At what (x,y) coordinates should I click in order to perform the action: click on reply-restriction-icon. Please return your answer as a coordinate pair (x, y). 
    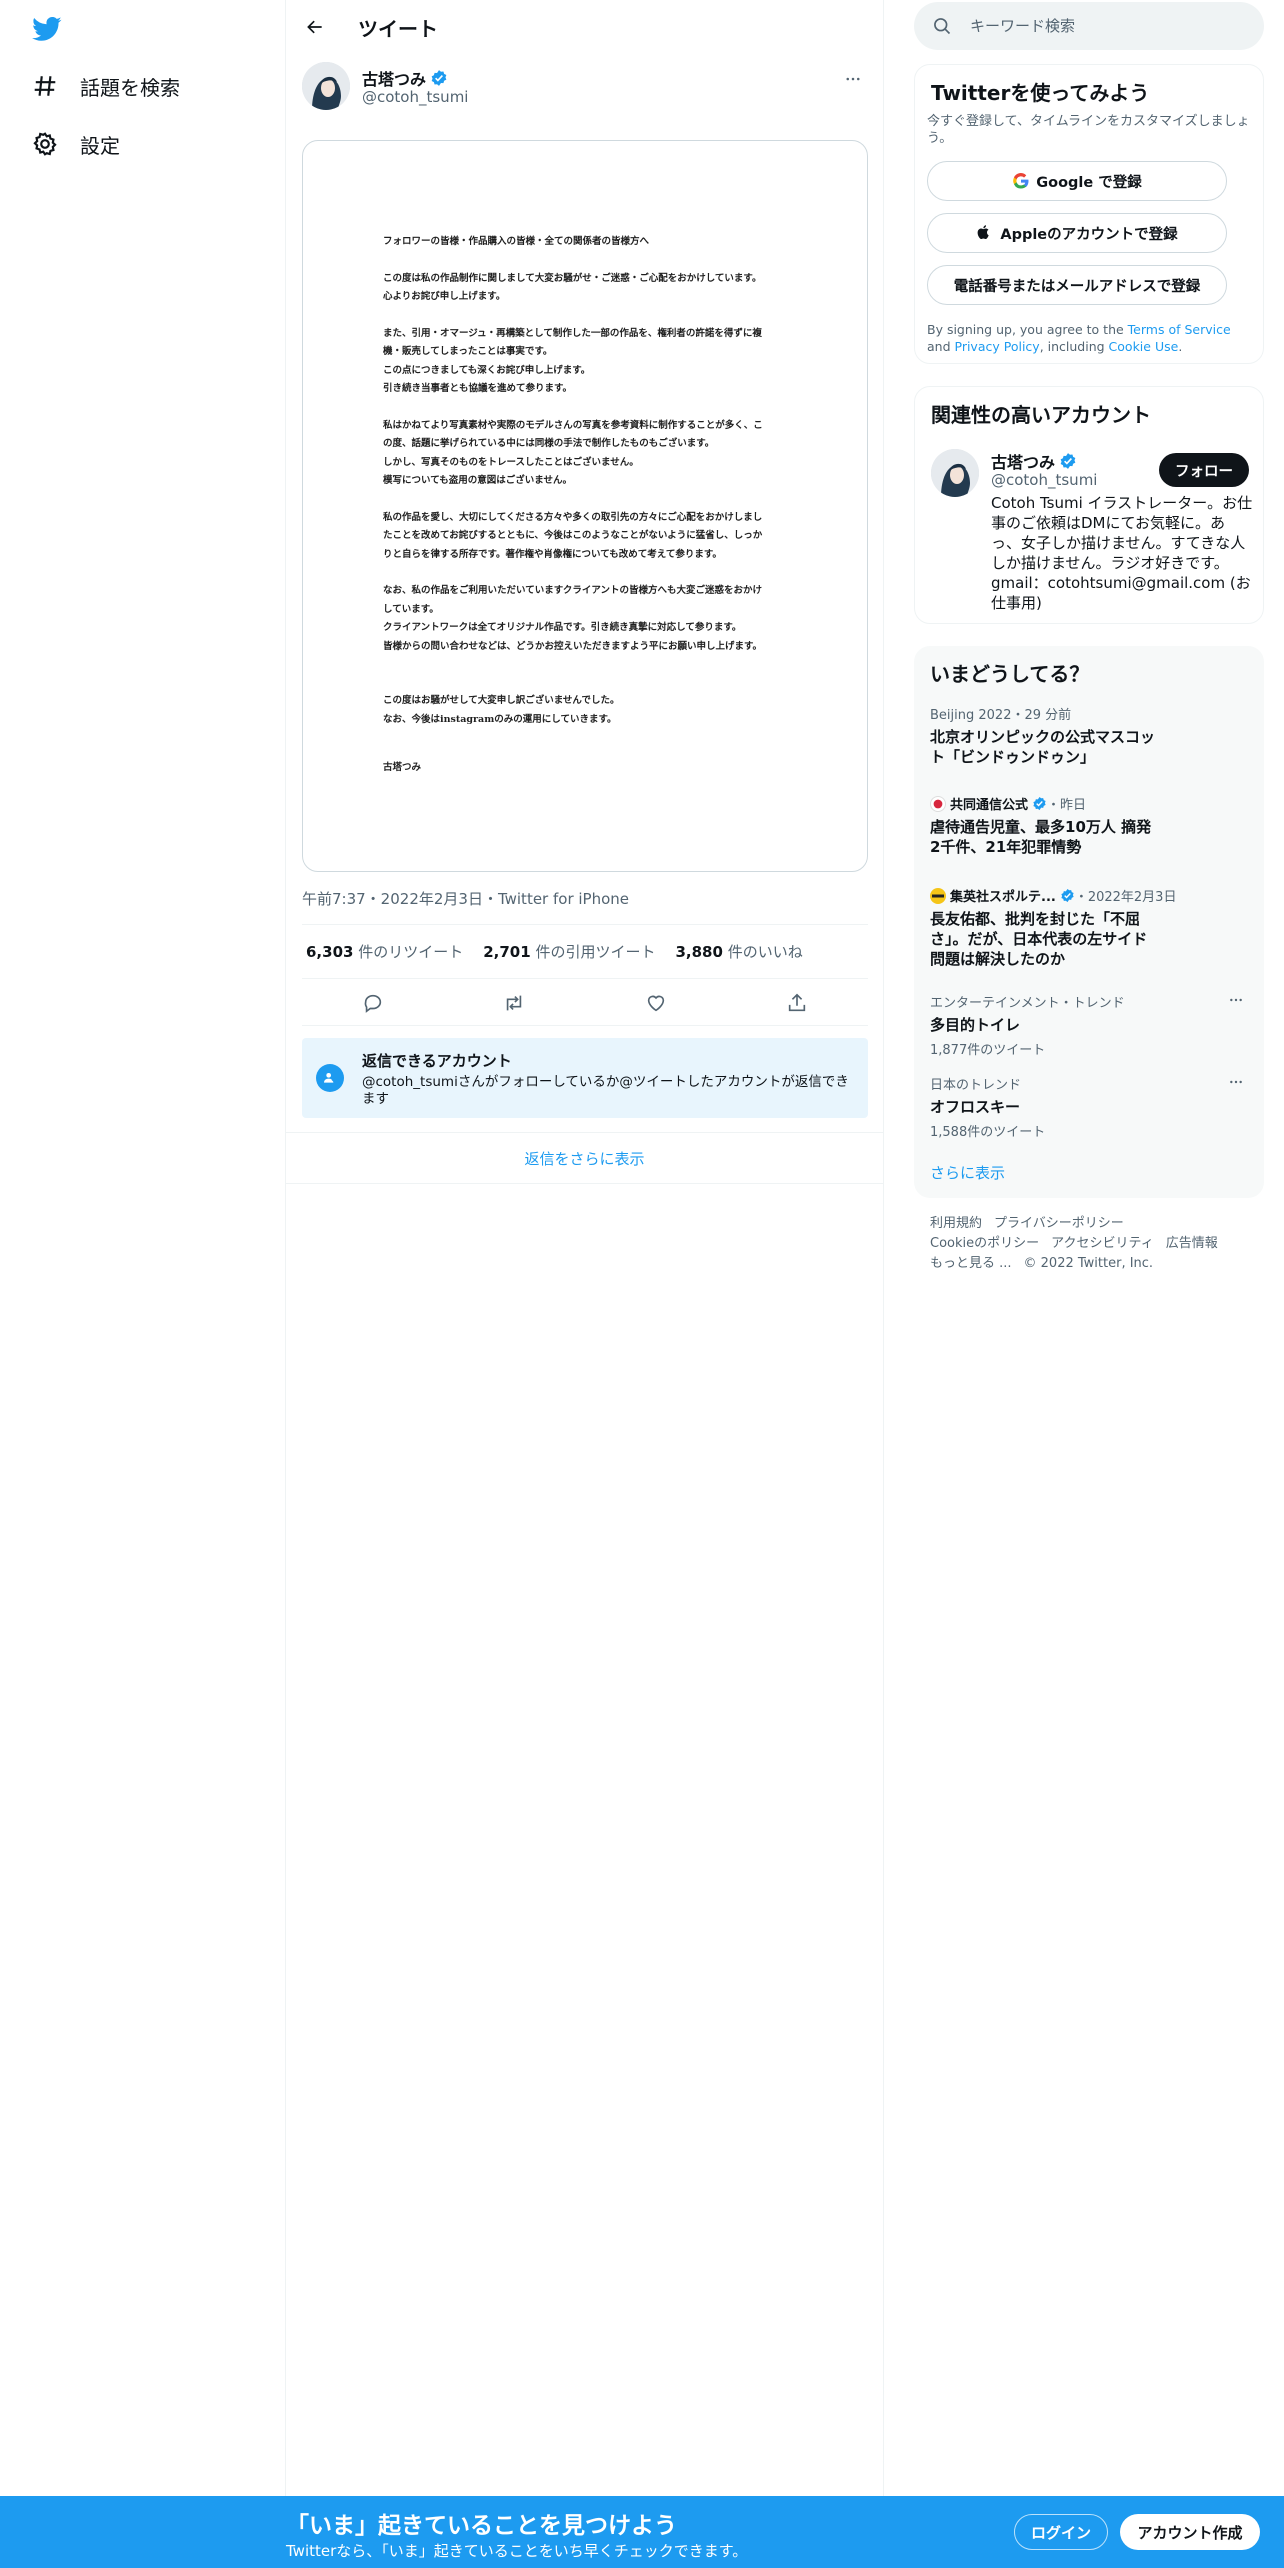
    Looking at the image, I should click on (330, 1078).